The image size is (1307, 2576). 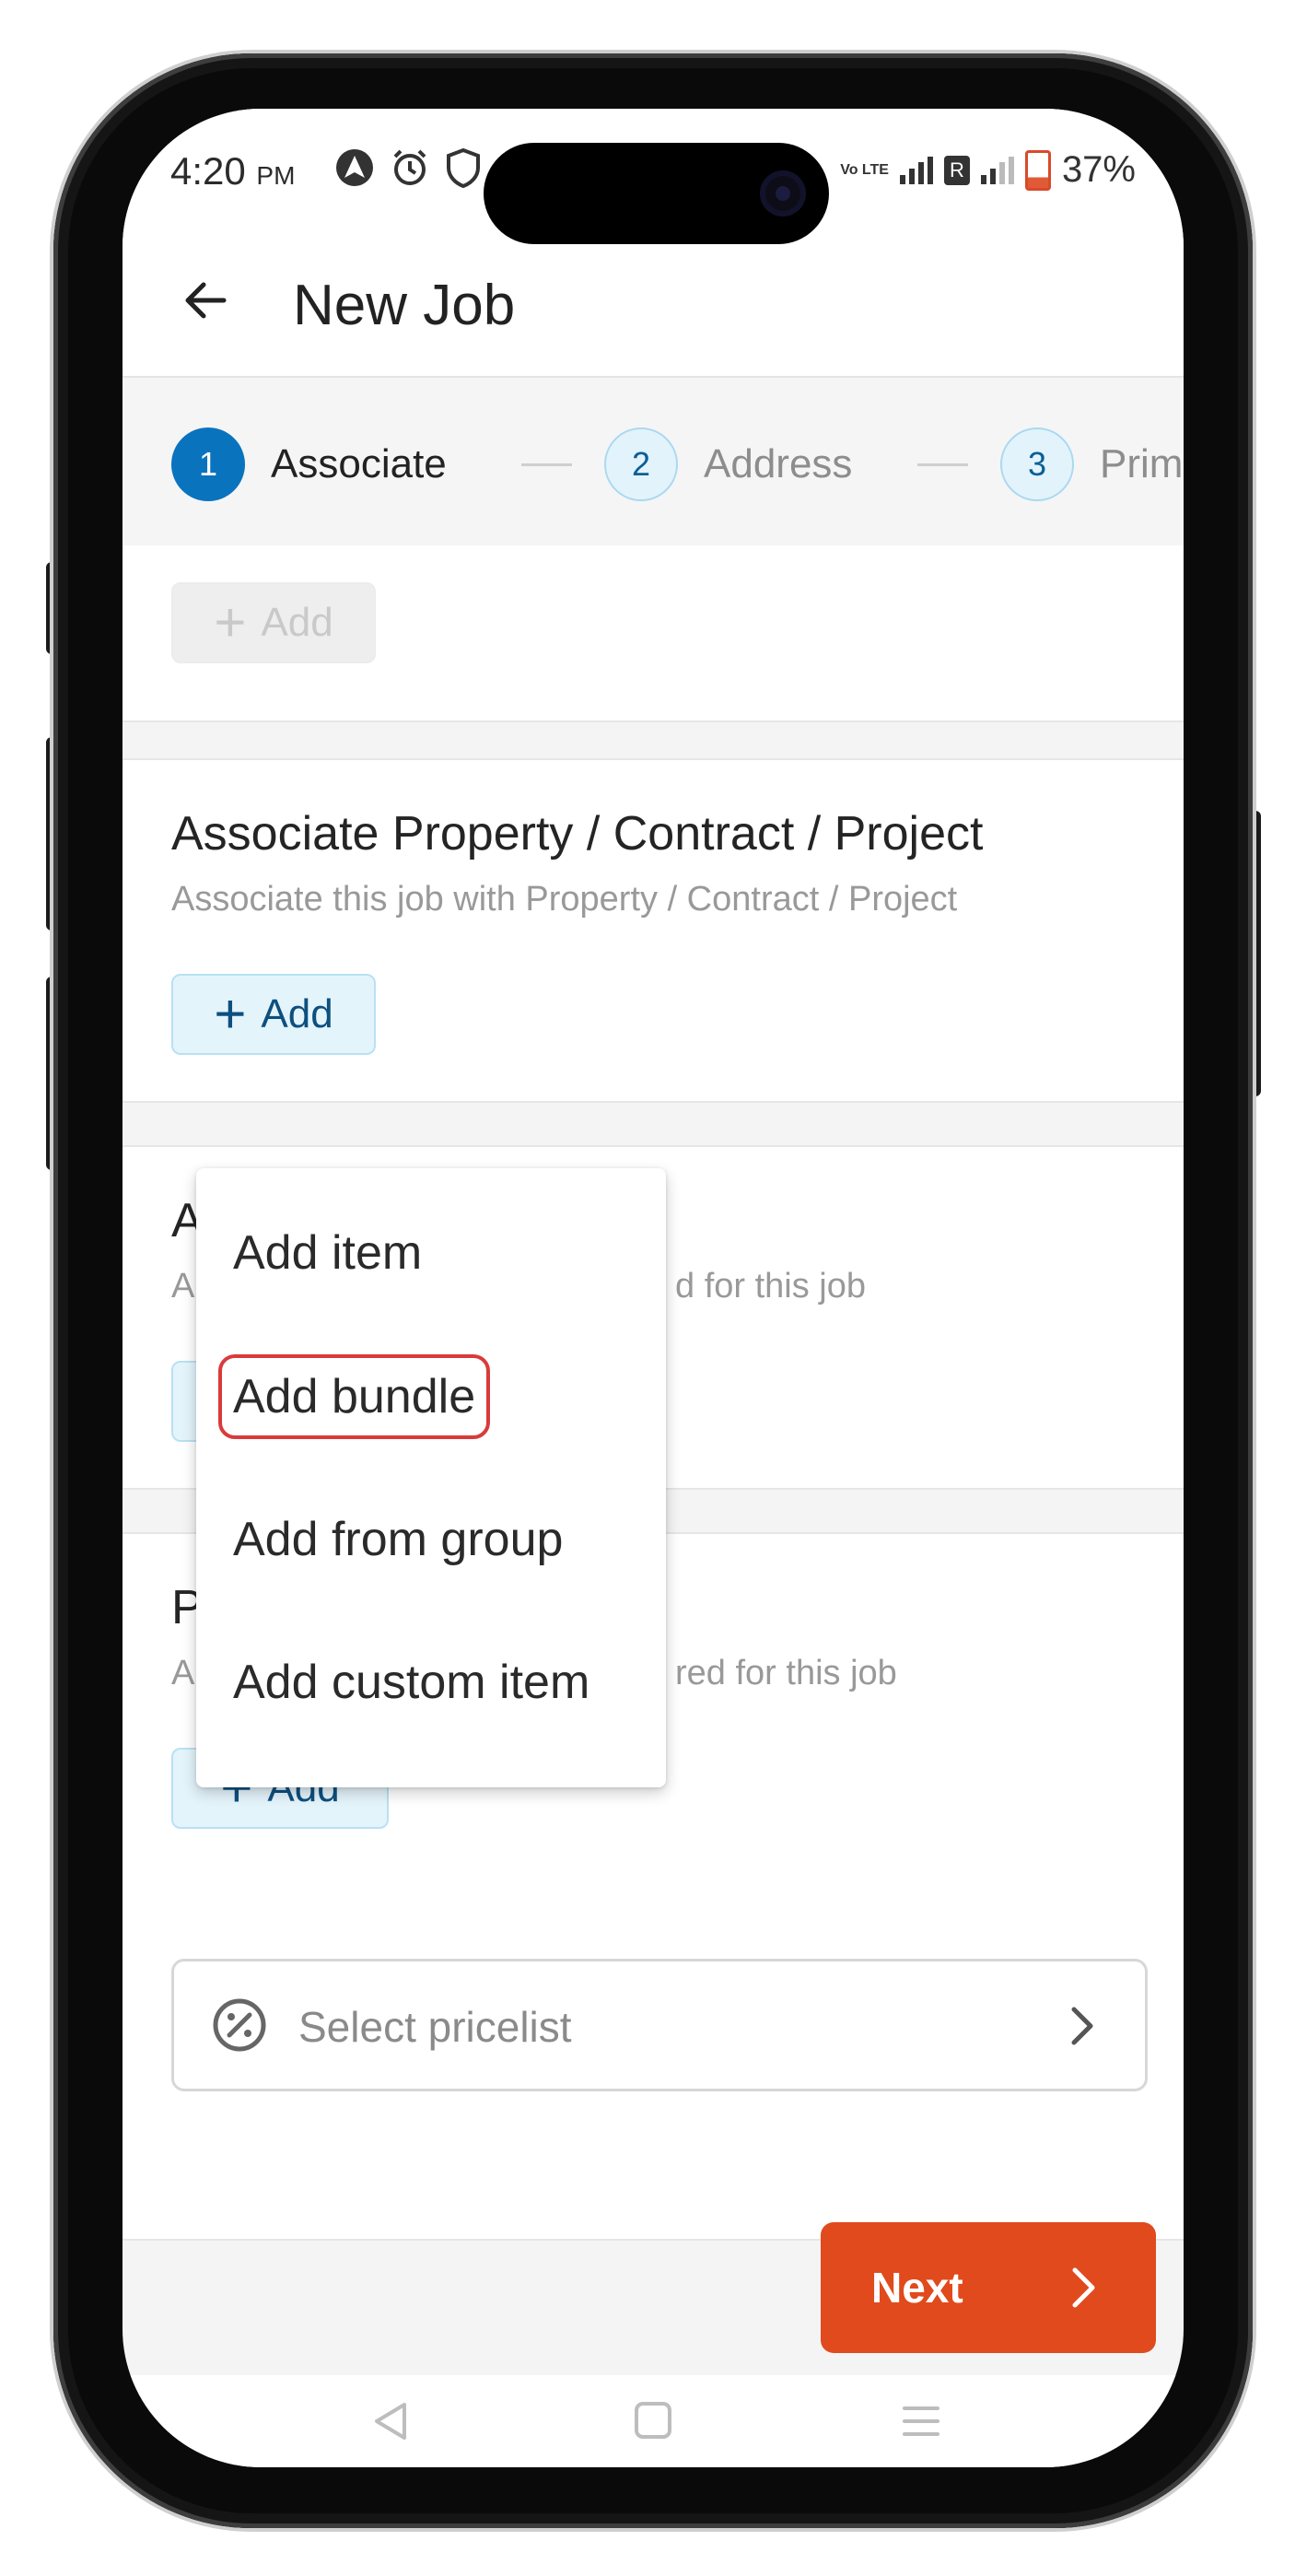 I want to click on alarm-icon, so click(x=410, y=167).